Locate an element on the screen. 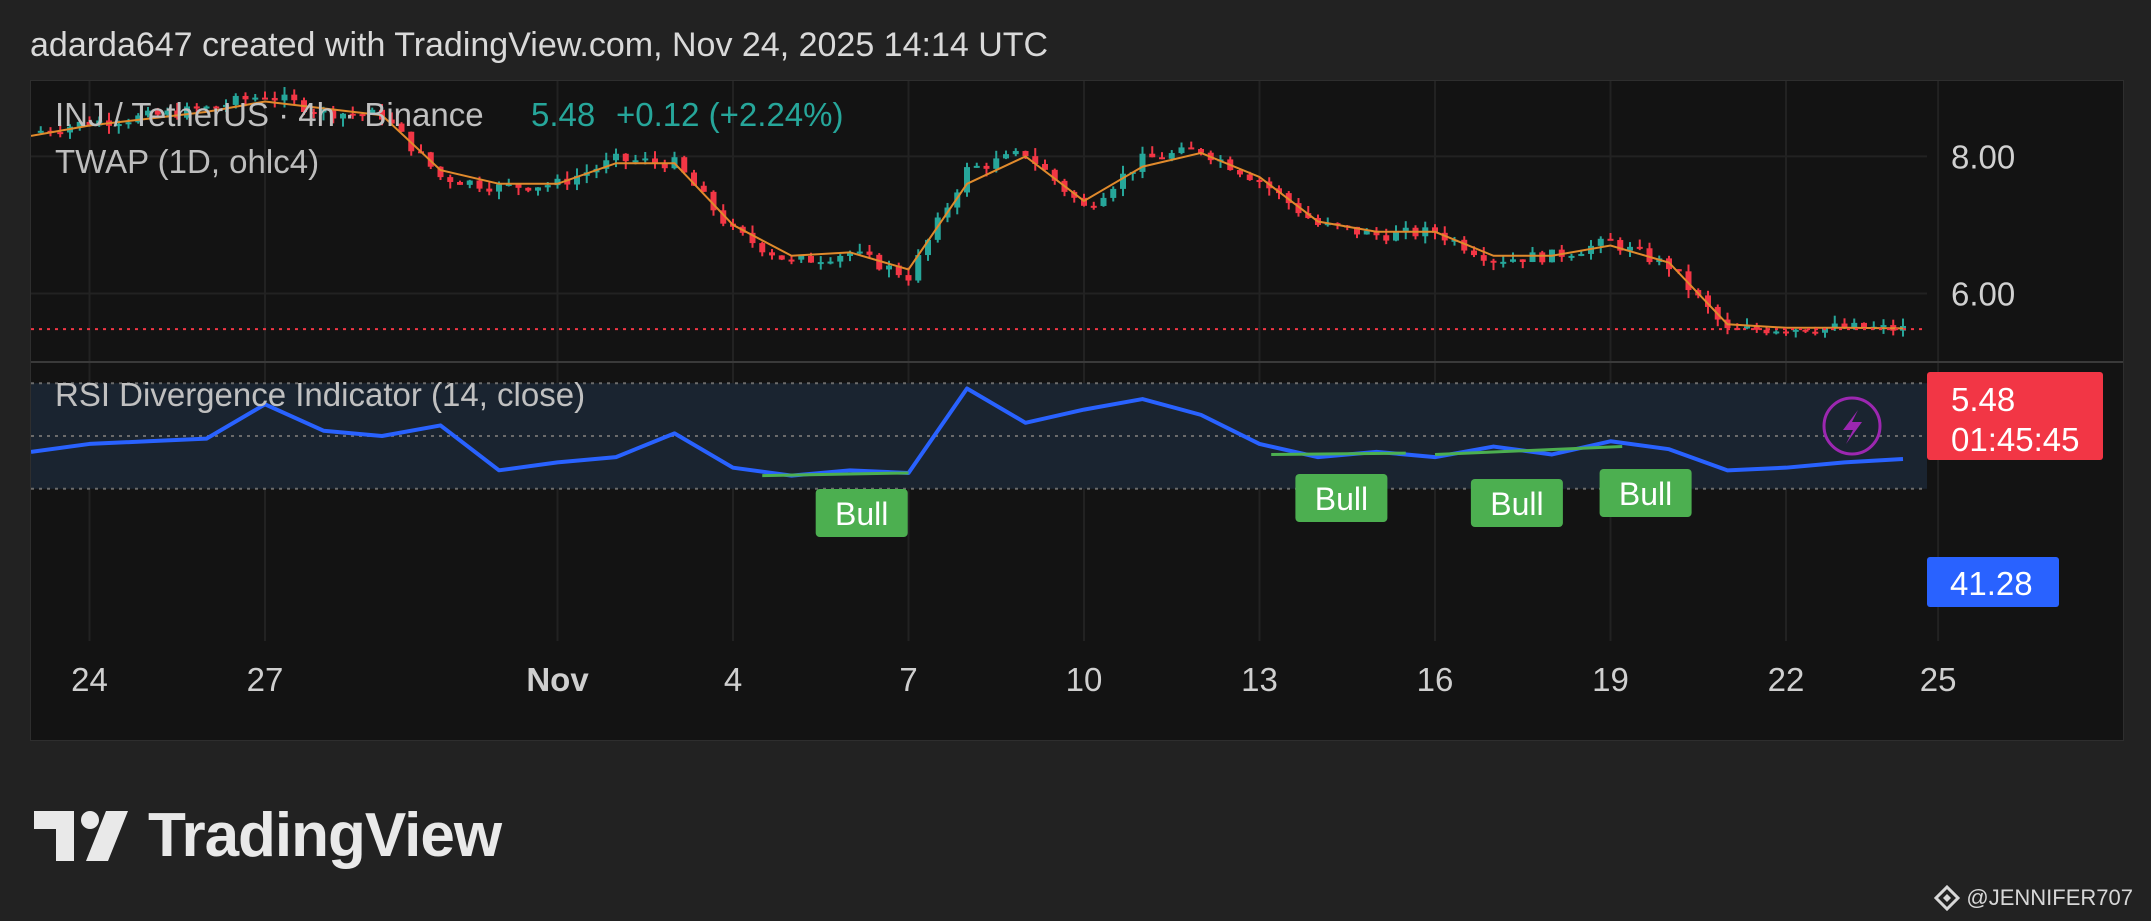  time-tick-label: 27 is located at coordinates (265, 679).